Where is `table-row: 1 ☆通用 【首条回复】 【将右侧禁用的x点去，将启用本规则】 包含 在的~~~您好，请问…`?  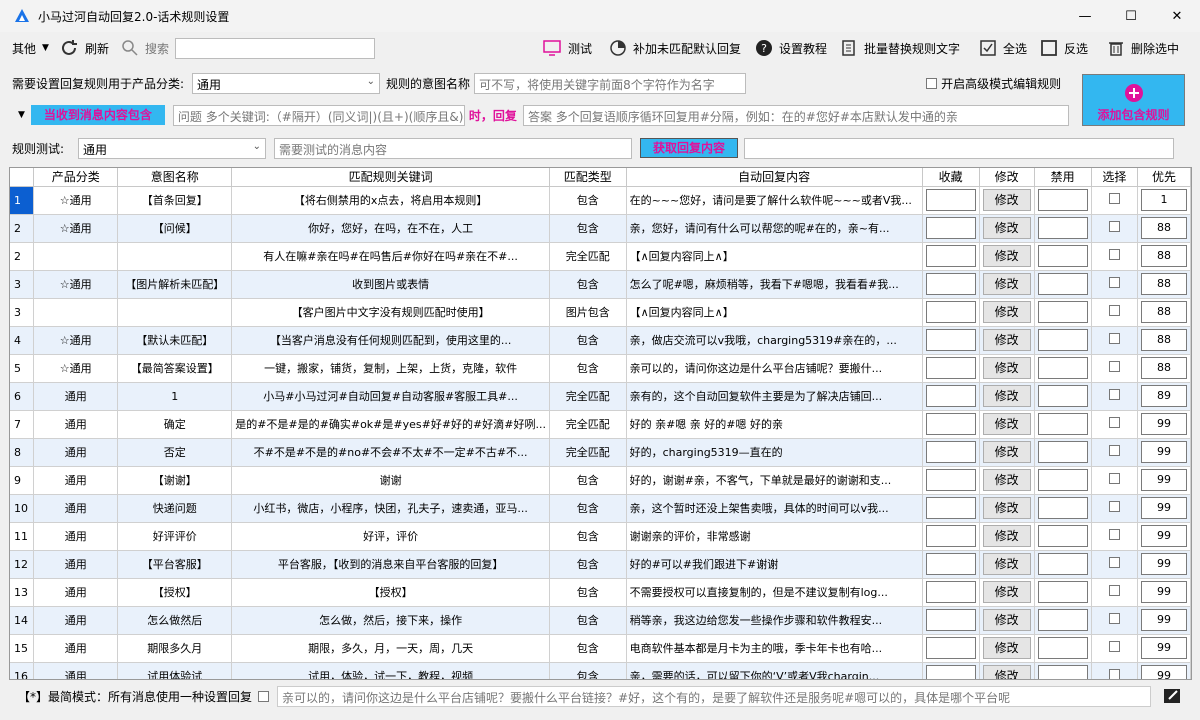 table-row: 1 ☆通用 【首条回复】 【将右侧禁用的x点去，将启用本规则】 包含 在的~~~您好，请问… is located at coordinates (600, 200).